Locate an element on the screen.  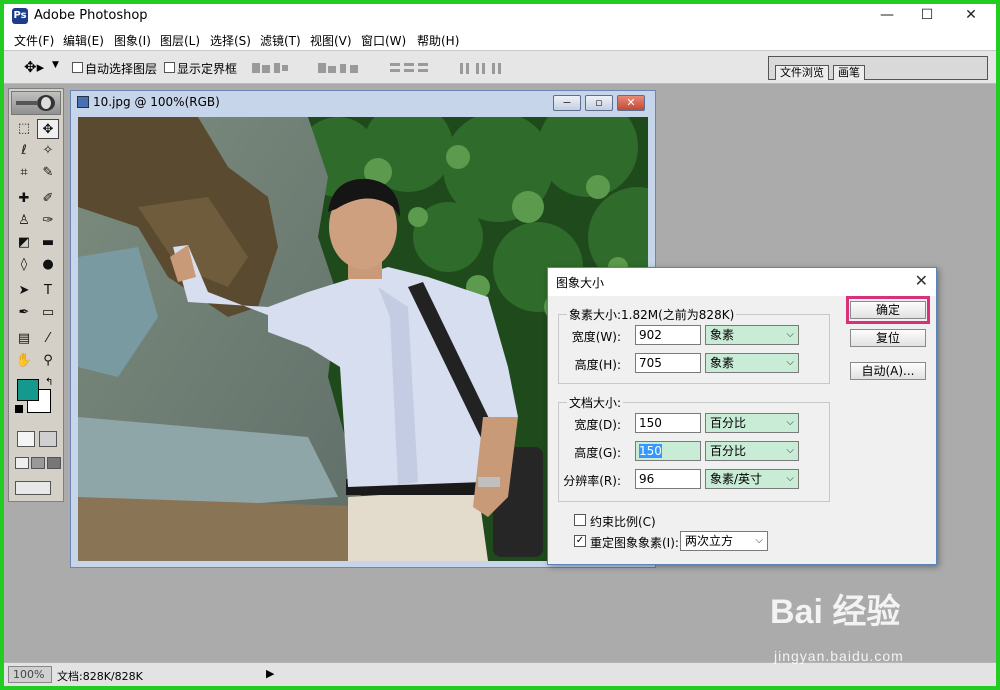
doc-width-unit-value: 百分比 is located at coordinates (728, 423).